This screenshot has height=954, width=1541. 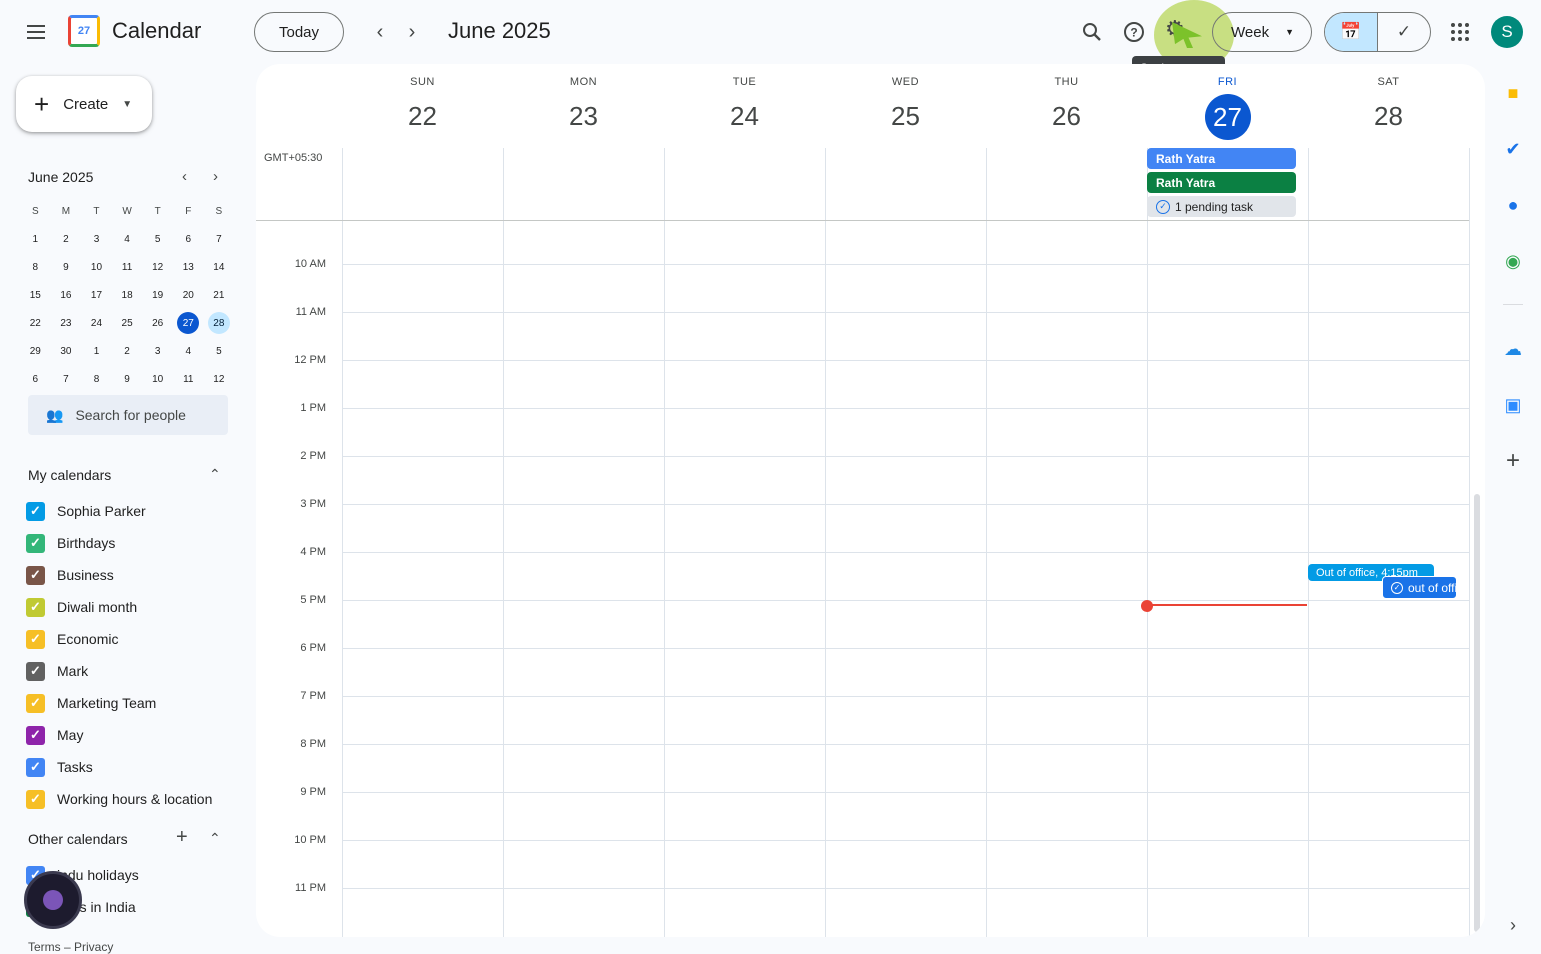 What do you see at coordinates (1227, 117) in the screenshot?
I see `day-number-button: 27` at bounding box center [1227, 117].